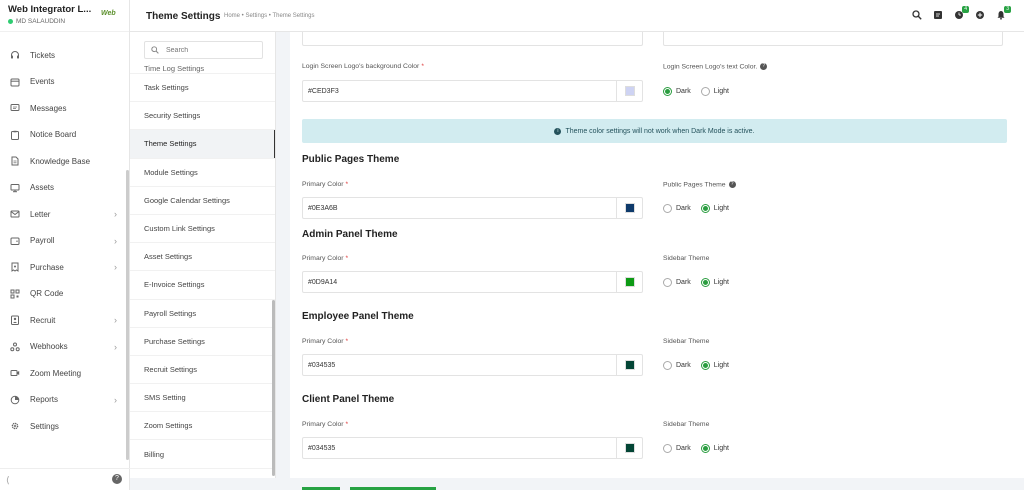 Image resolution: width=1024 pixels, height=490 pixels. What do you see at coordinates (358, 316) in the screenshot?
I see `employee-panel-heading: Employee Panel Theme` at bounding box center [358, 316].